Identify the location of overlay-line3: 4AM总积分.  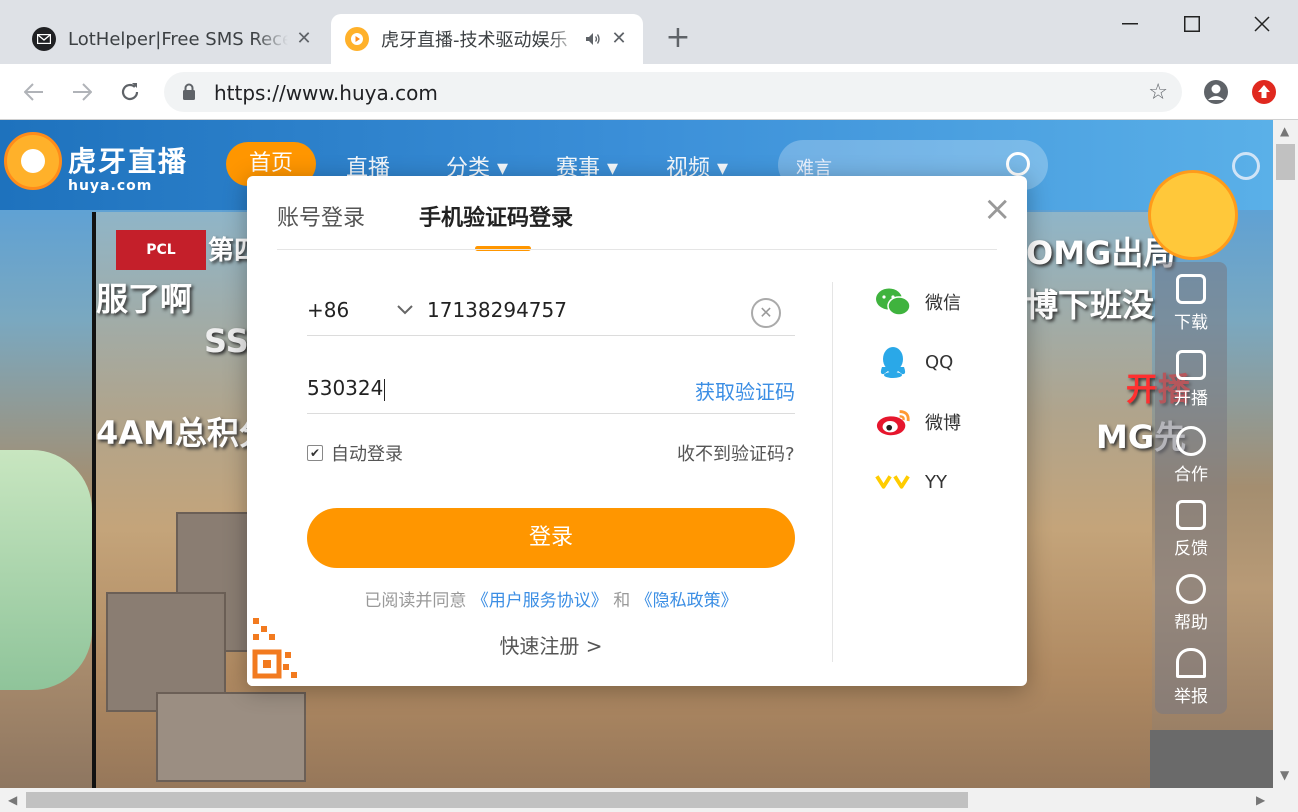
(183, 433).